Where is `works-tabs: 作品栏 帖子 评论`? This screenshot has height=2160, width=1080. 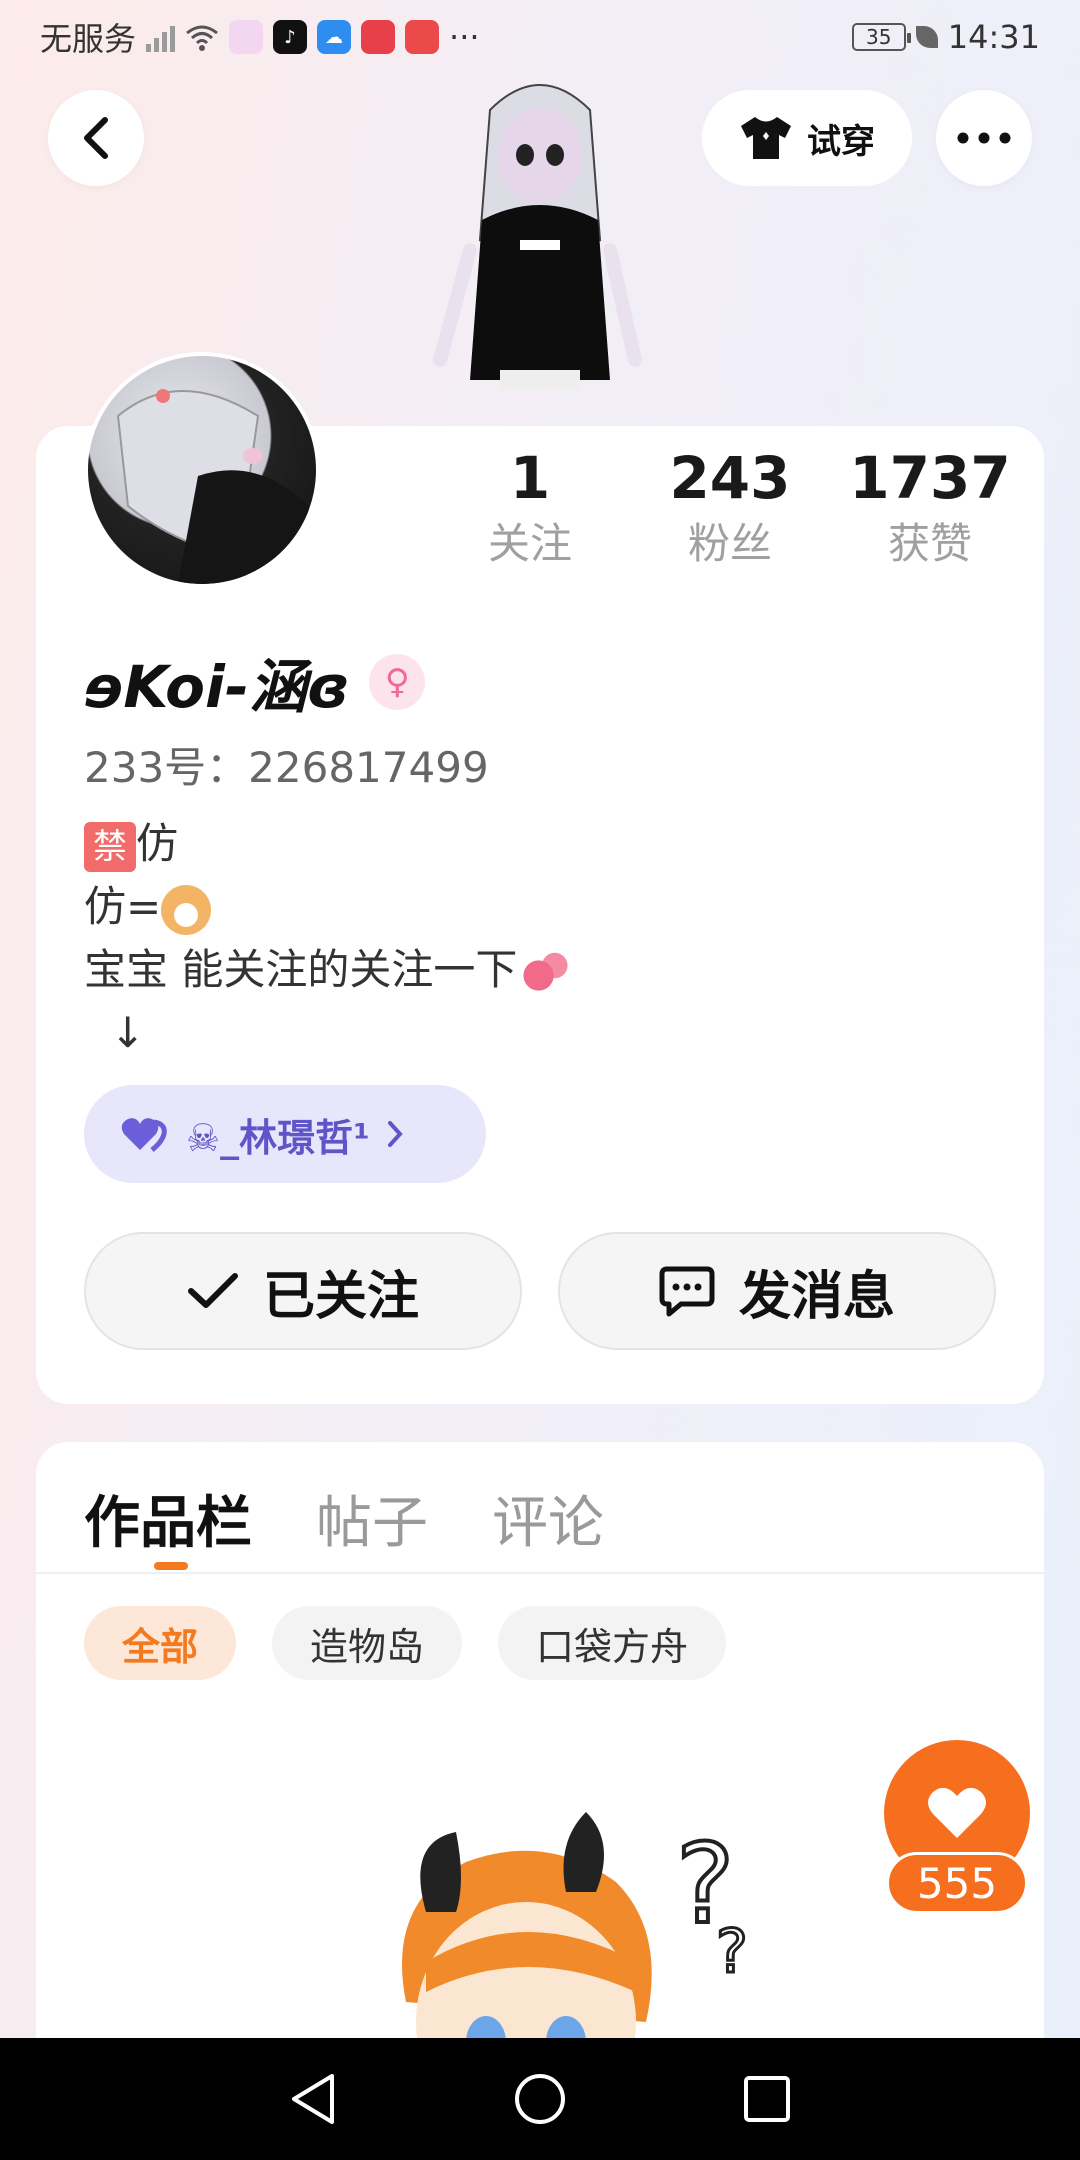 works-tabs: 作品栏 帖子 评论 is located at coordinates (344, 1518).